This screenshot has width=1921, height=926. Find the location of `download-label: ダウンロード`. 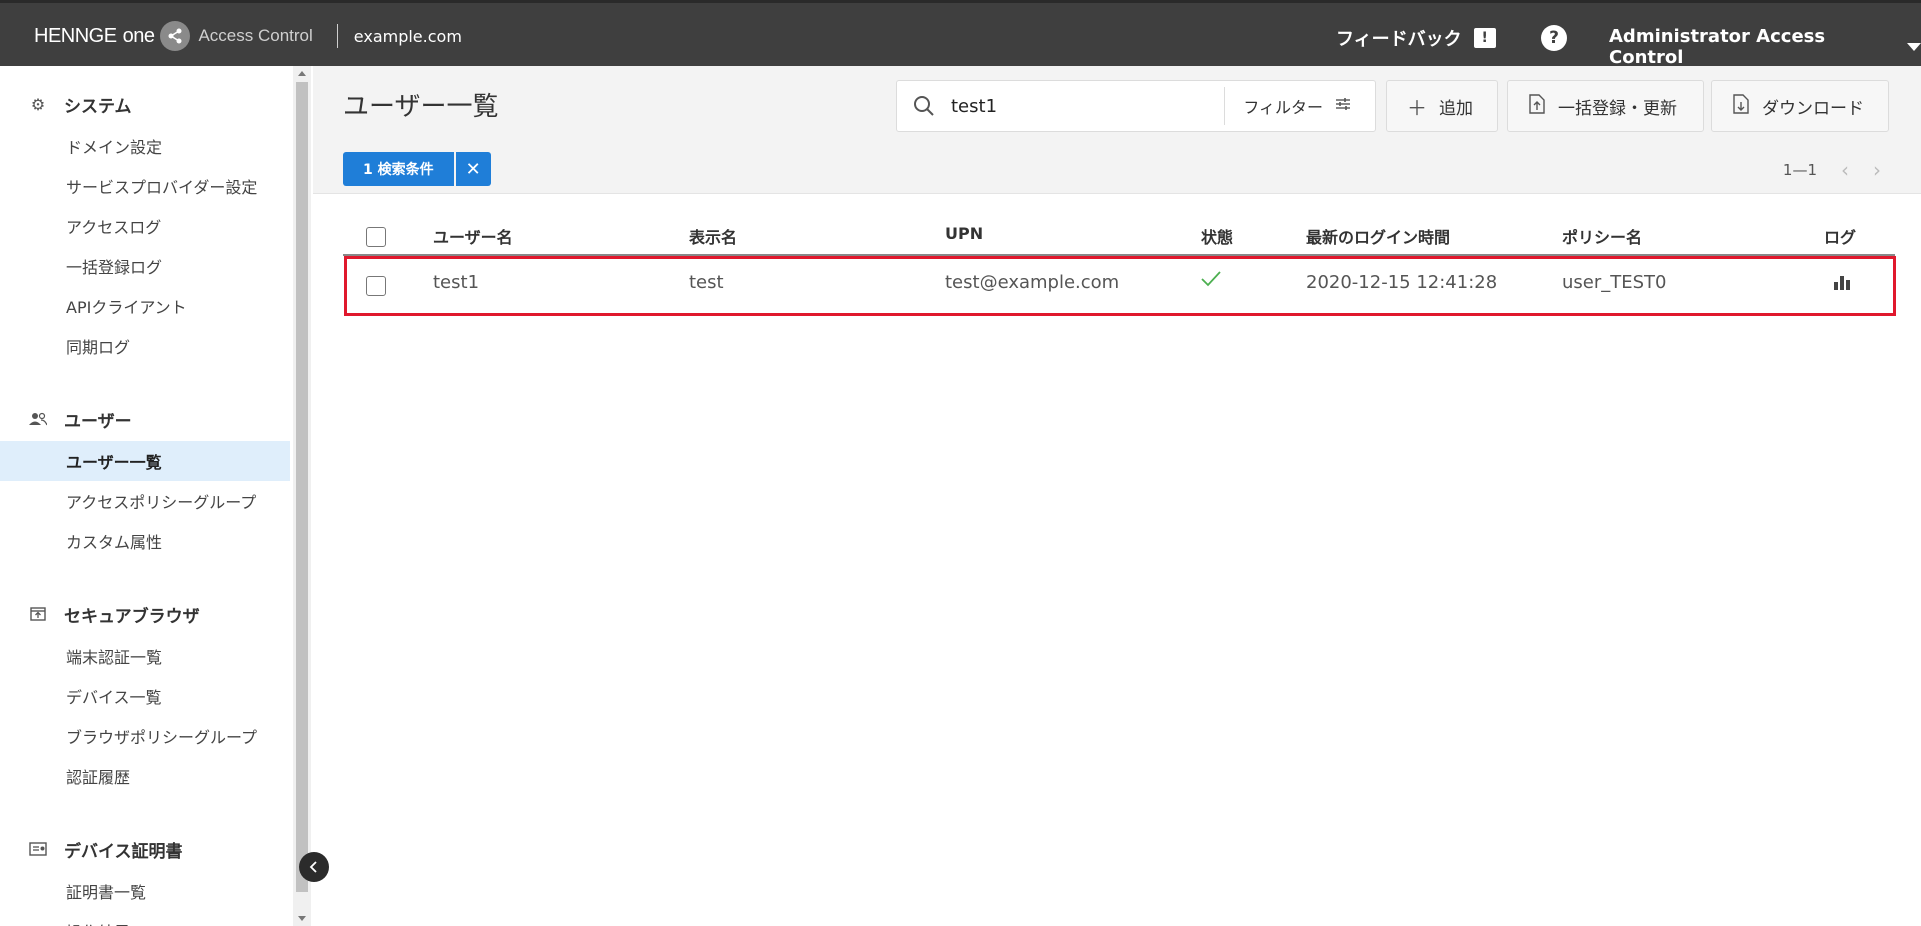

download-label: ダウンロード is located at coordinates (1813, 108).